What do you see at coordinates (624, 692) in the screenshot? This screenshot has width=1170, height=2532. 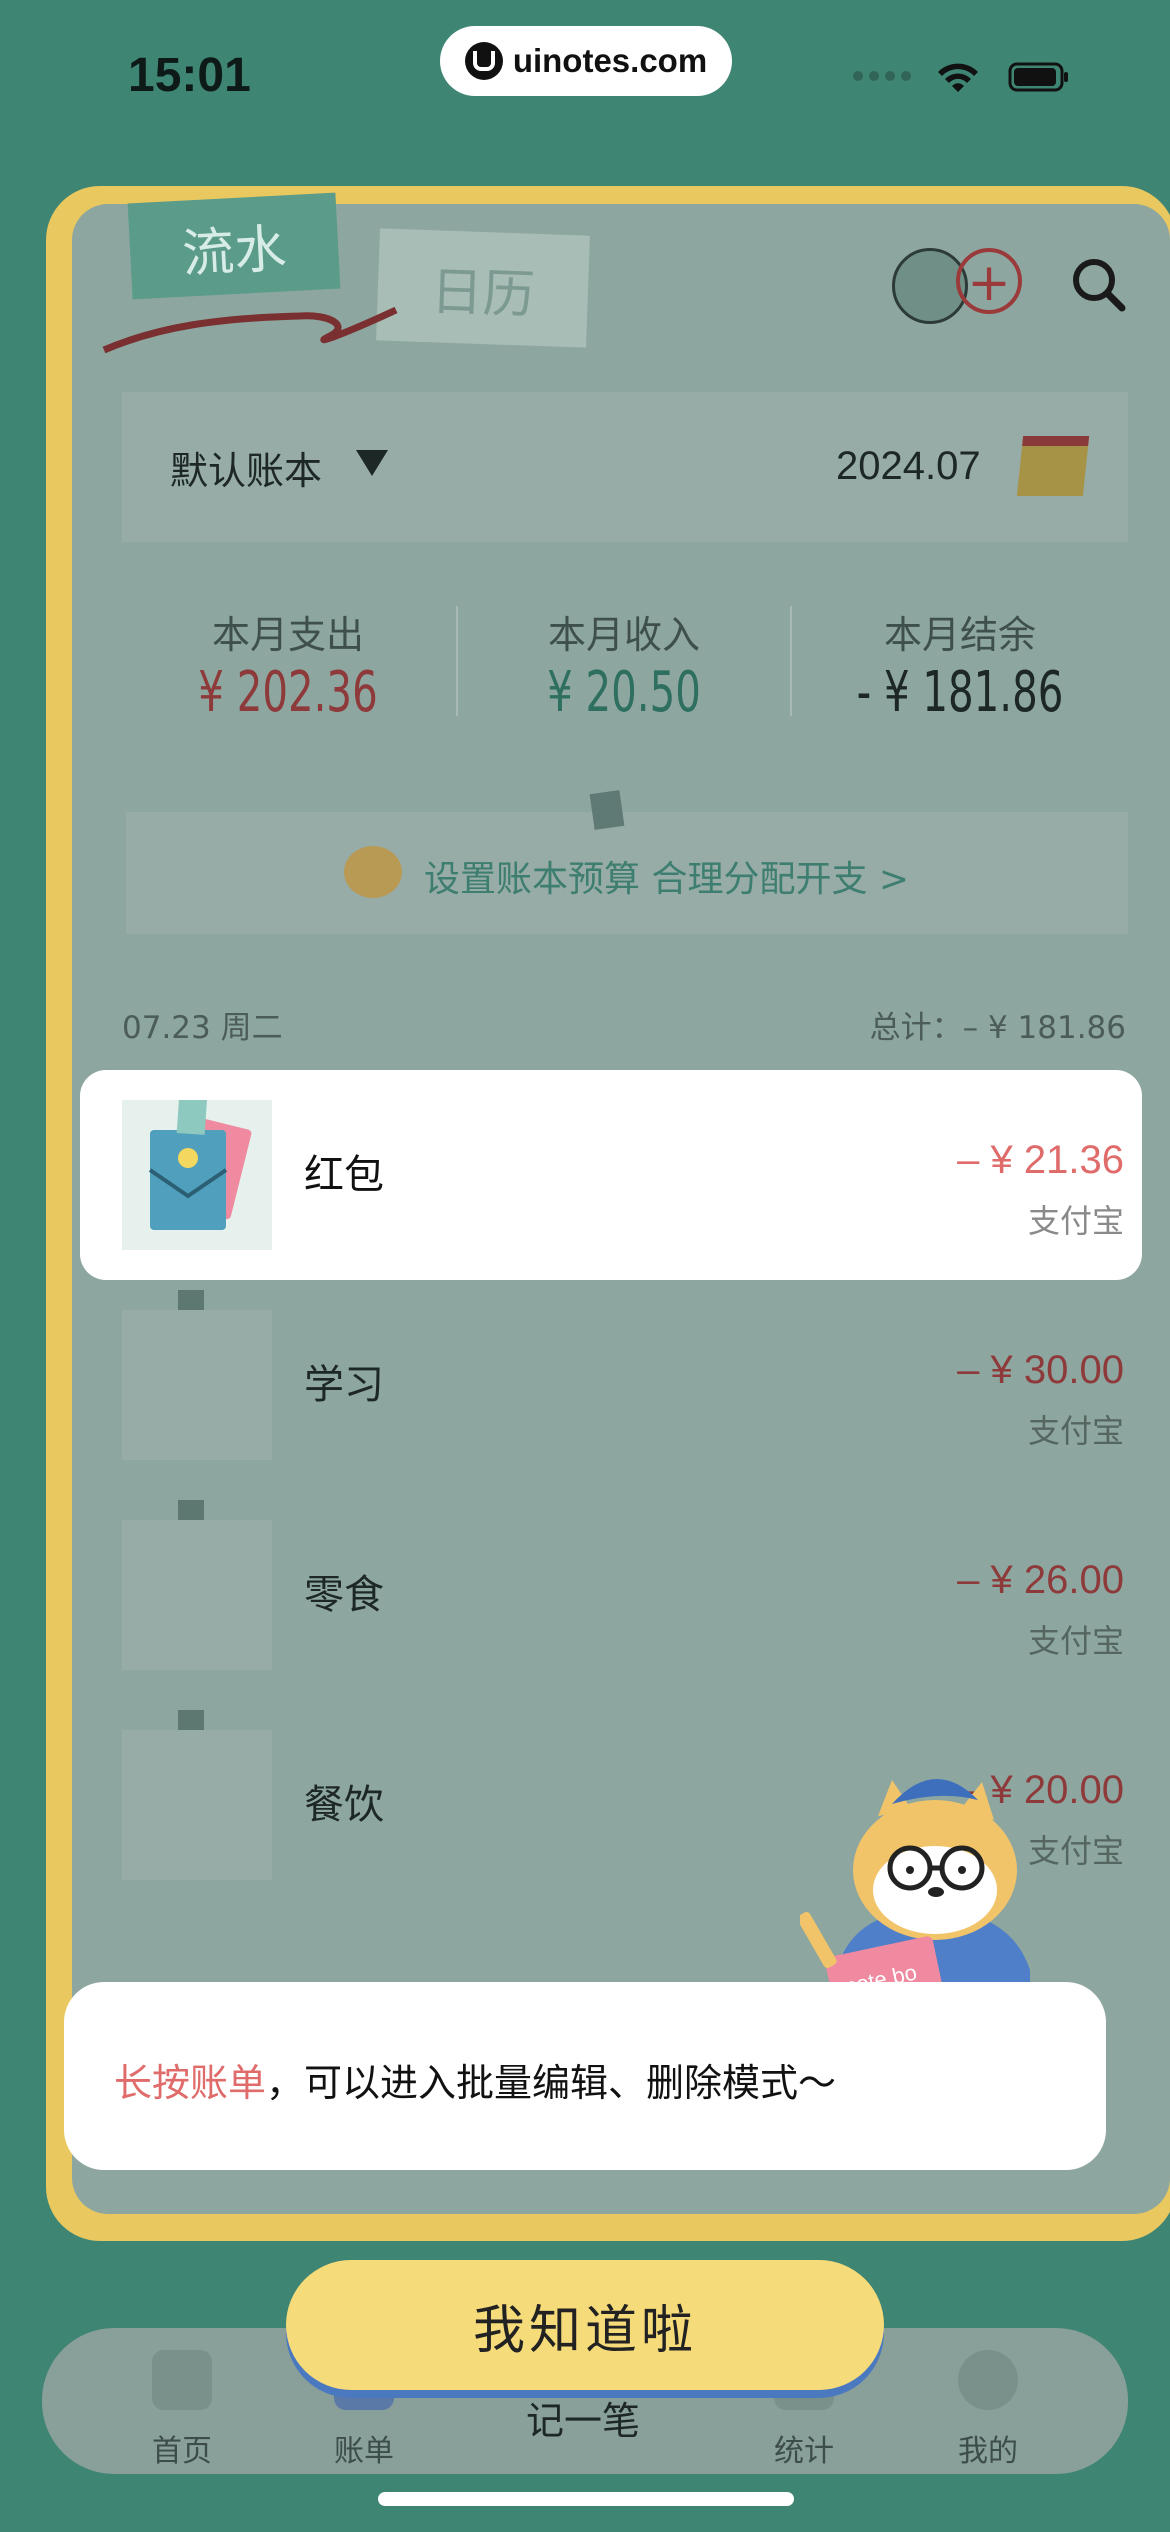 I see `income-value: ¥ 20.50` at bounding box center [624, 692].